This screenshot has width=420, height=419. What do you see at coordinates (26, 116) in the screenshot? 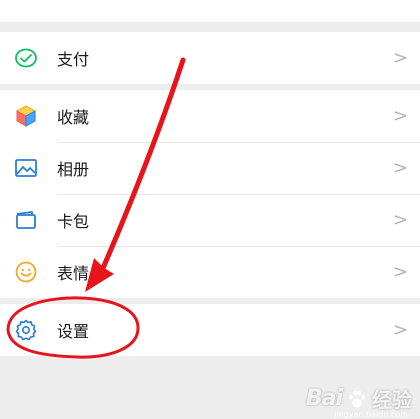
I see `cube-icon` at bounding box center [26, 116].